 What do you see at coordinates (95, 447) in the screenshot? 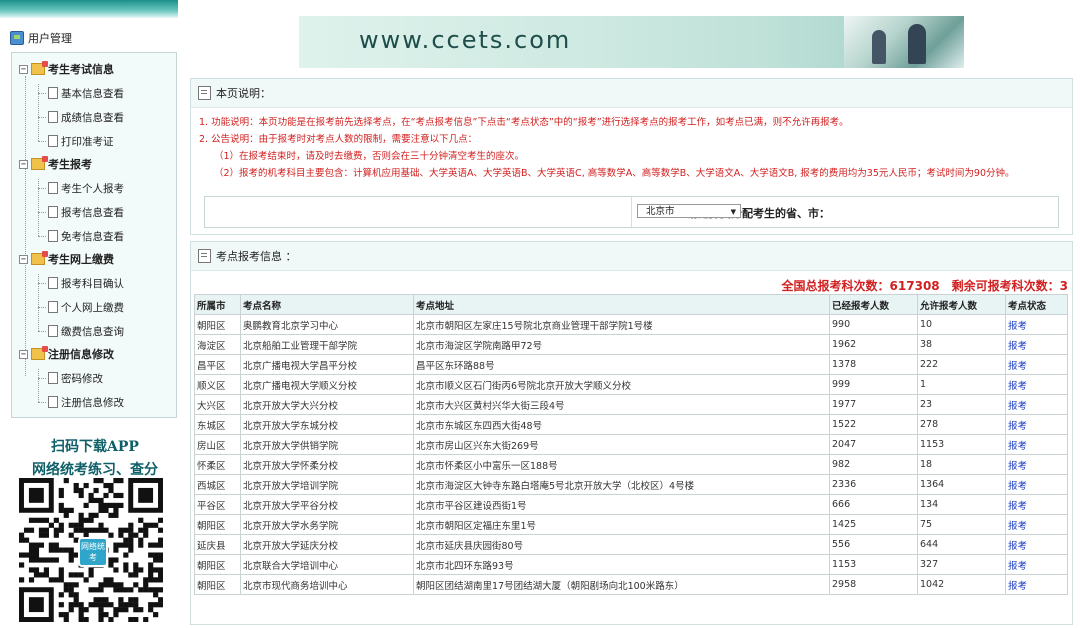
I see `promo-line-1: 扫码下载APP` at bounding box center [95, 447].